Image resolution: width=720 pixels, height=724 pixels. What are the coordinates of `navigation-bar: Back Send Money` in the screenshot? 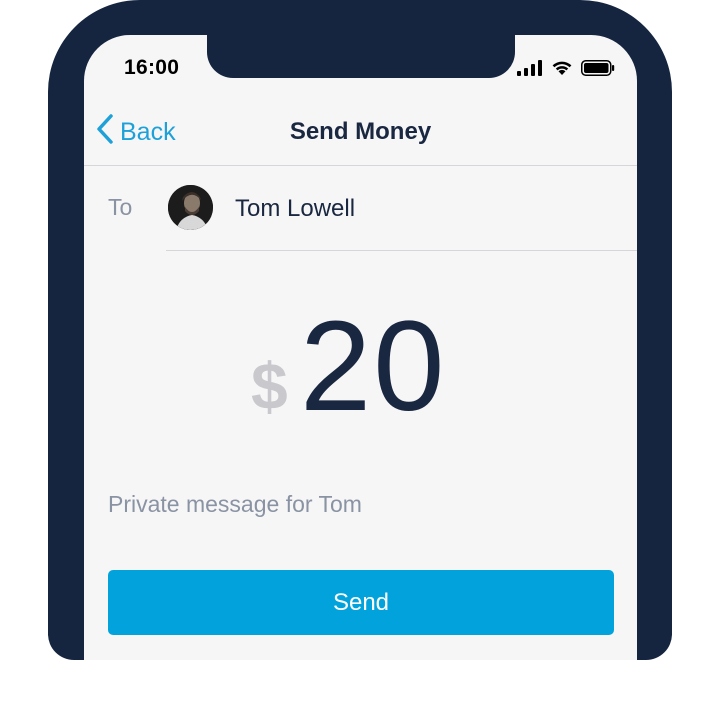 It's located at (360, 131).